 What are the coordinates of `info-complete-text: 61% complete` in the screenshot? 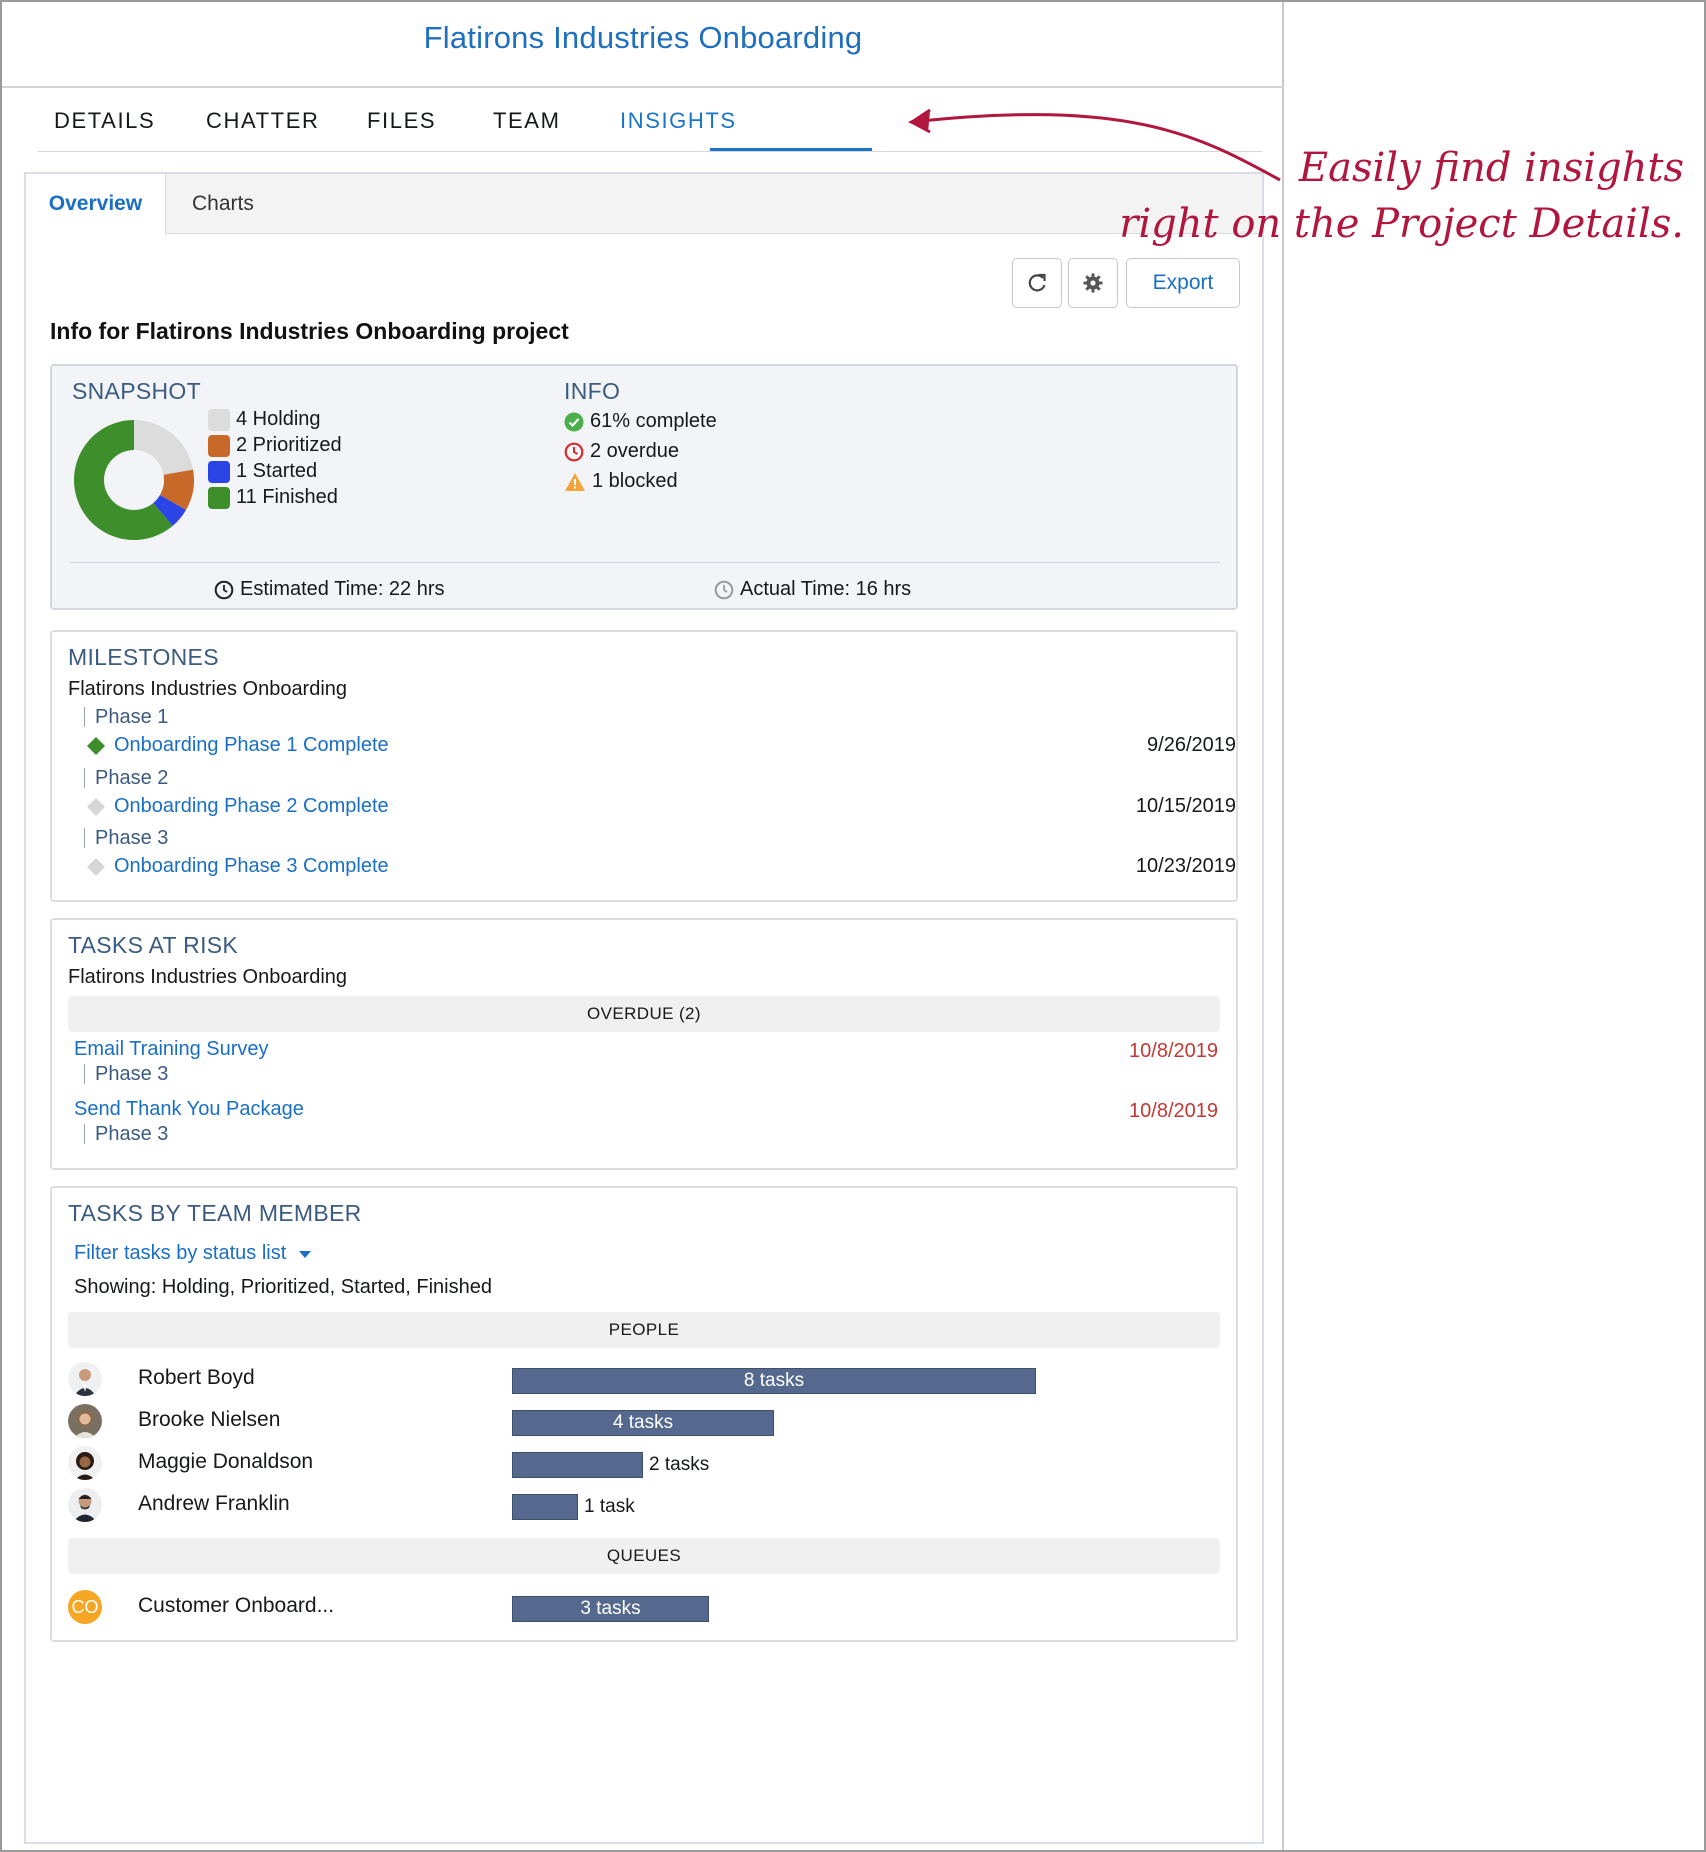 It's located at (653, 421).